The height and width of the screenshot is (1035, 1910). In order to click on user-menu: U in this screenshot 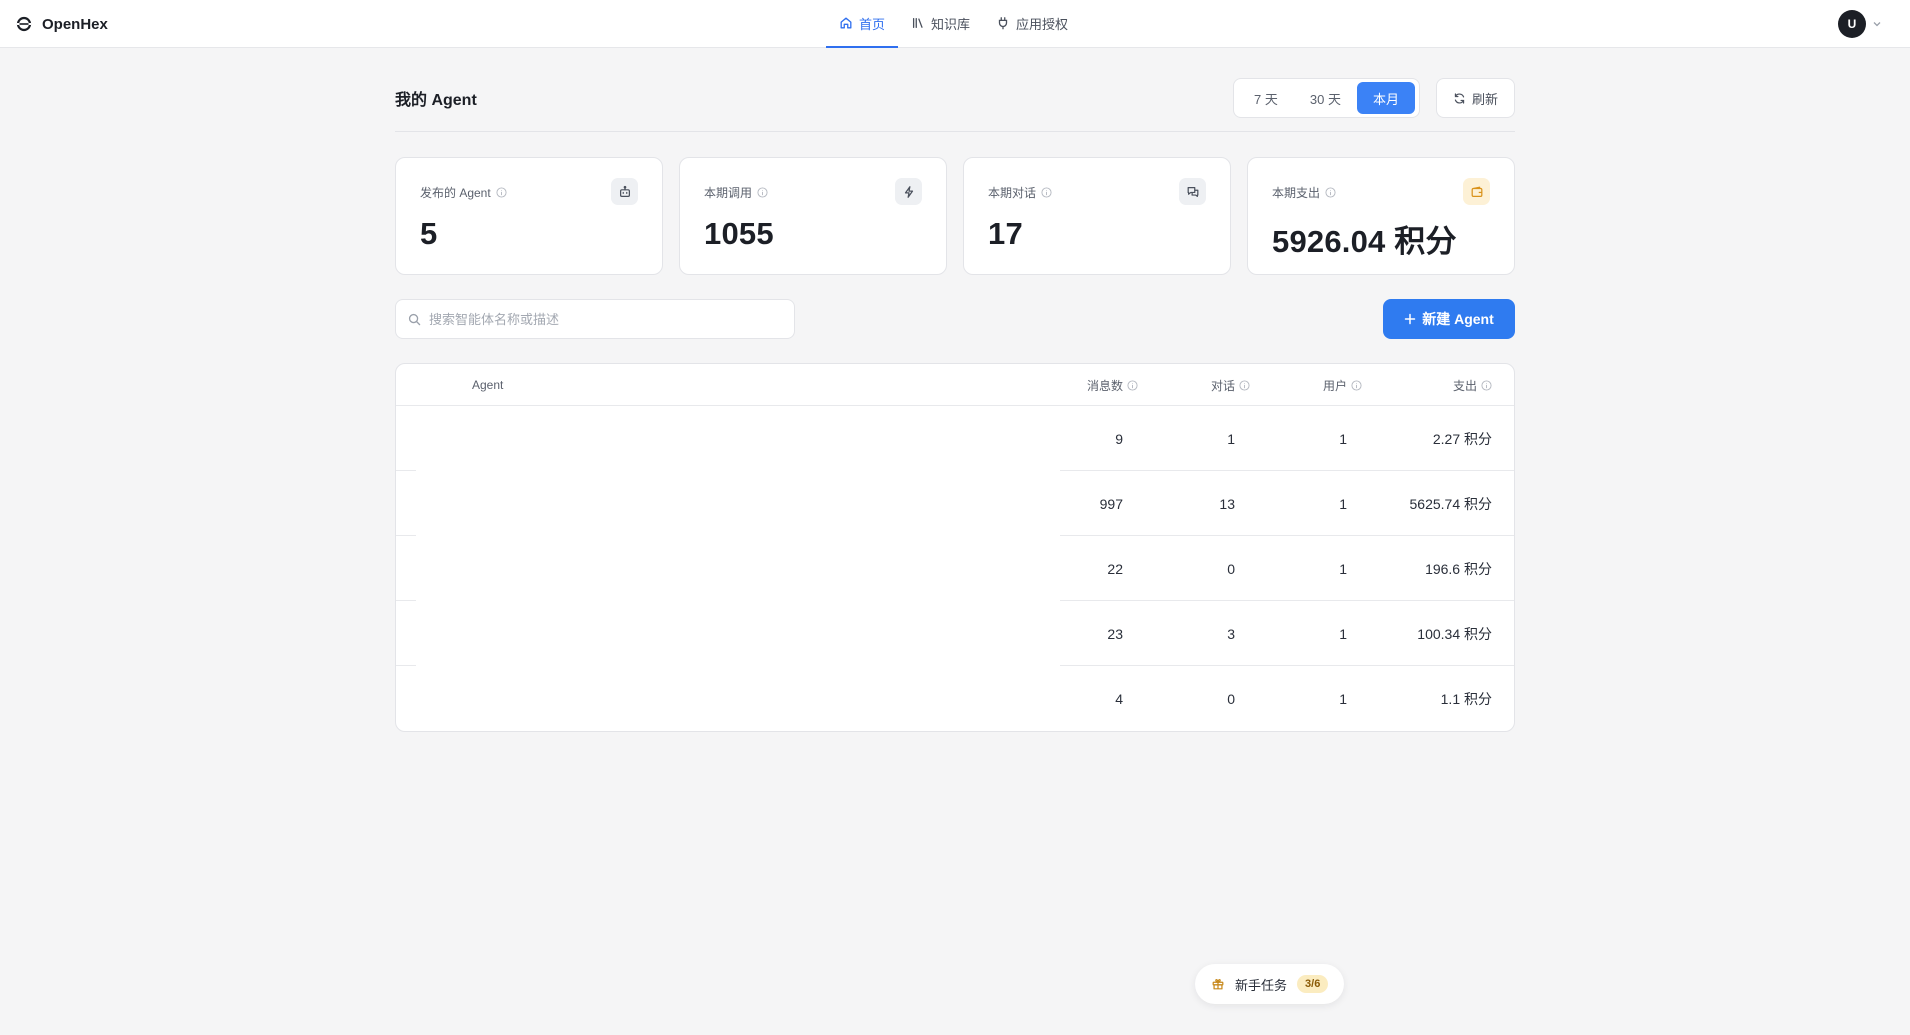, I will do `click(1860, 24)`.